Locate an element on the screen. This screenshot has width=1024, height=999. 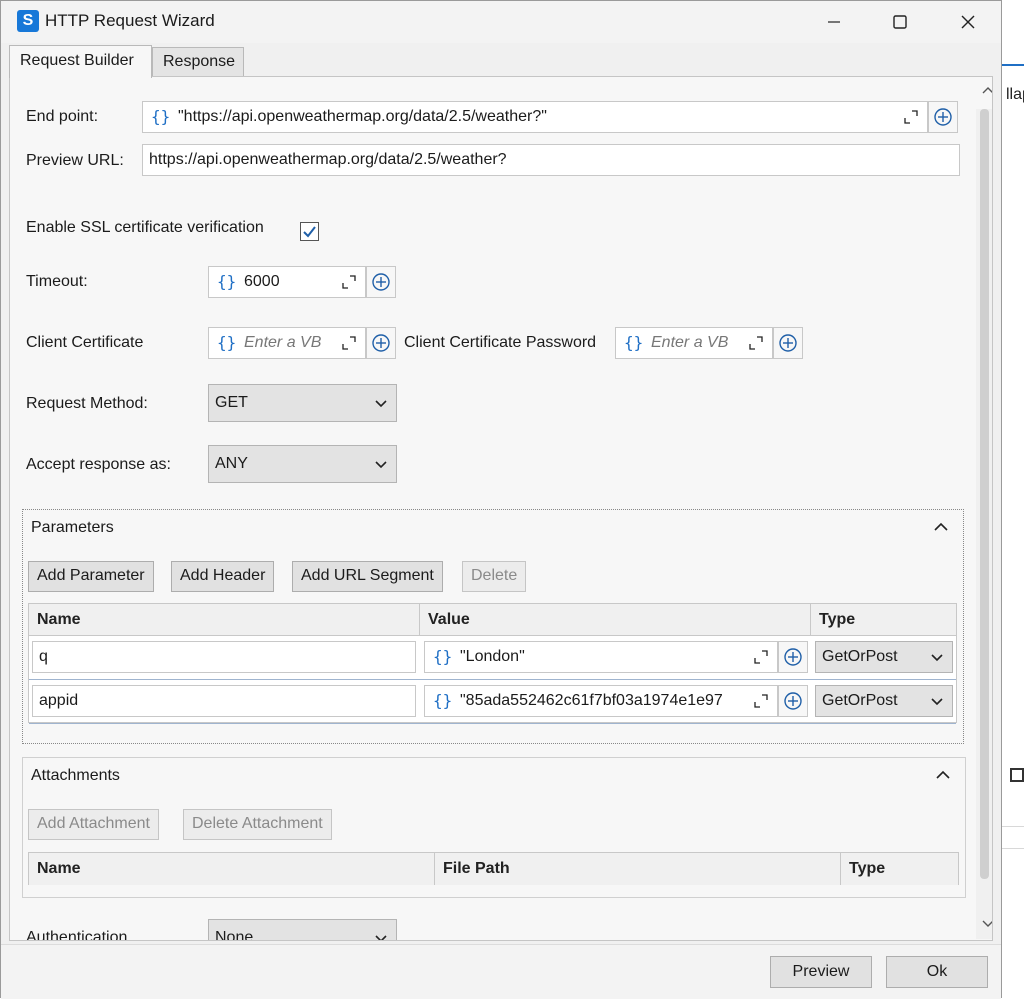
accept-response-select: ANY is located at coordinates (302, 464).